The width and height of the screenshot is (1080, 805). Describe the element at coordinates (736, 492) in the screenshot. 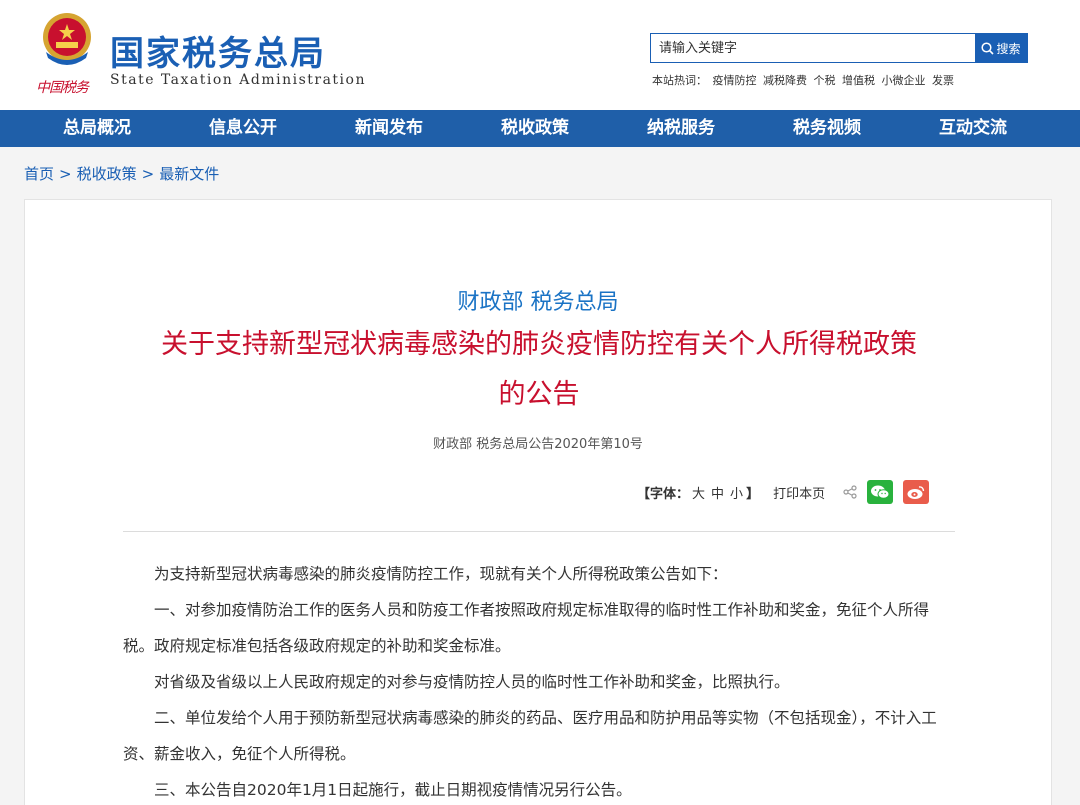

I see `font-size-small: 小` at that location.